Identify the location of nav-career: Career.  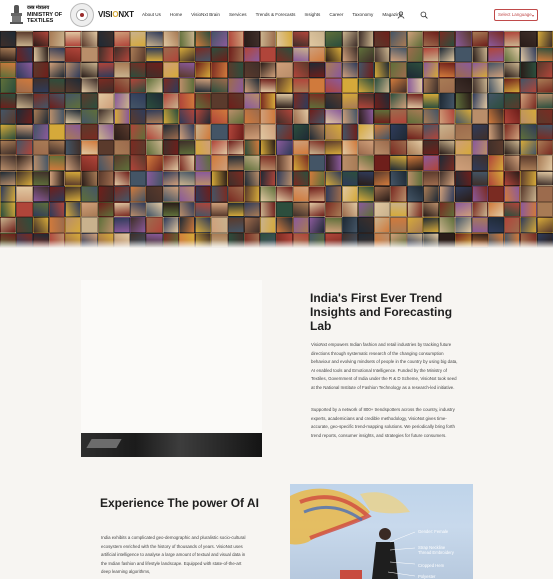
(336, 14).